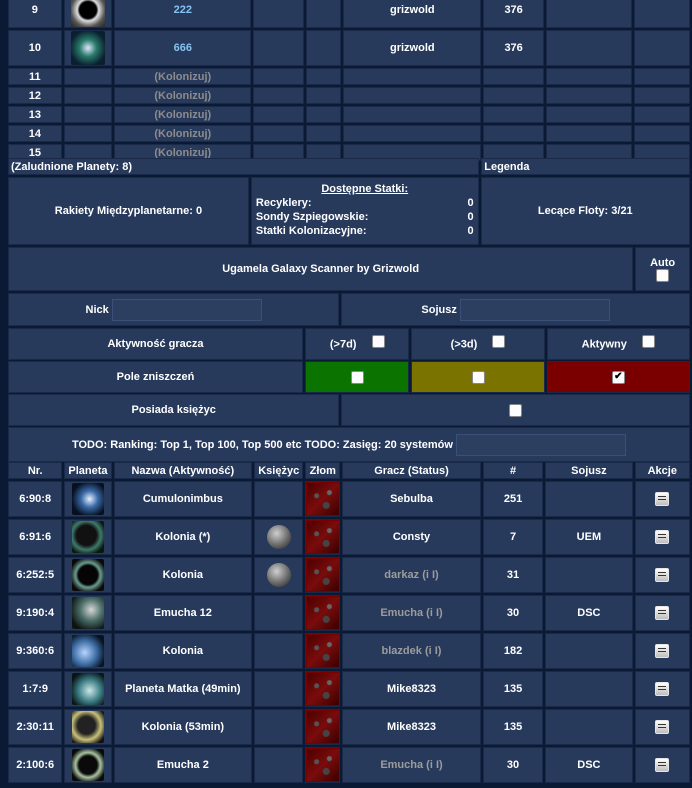 The height and width of the screenshot is (788, 692). What do you see at coordinates (357, 377) in the screenshot?
I see `debris-green-checkbox` at bounding box center [357, 377].